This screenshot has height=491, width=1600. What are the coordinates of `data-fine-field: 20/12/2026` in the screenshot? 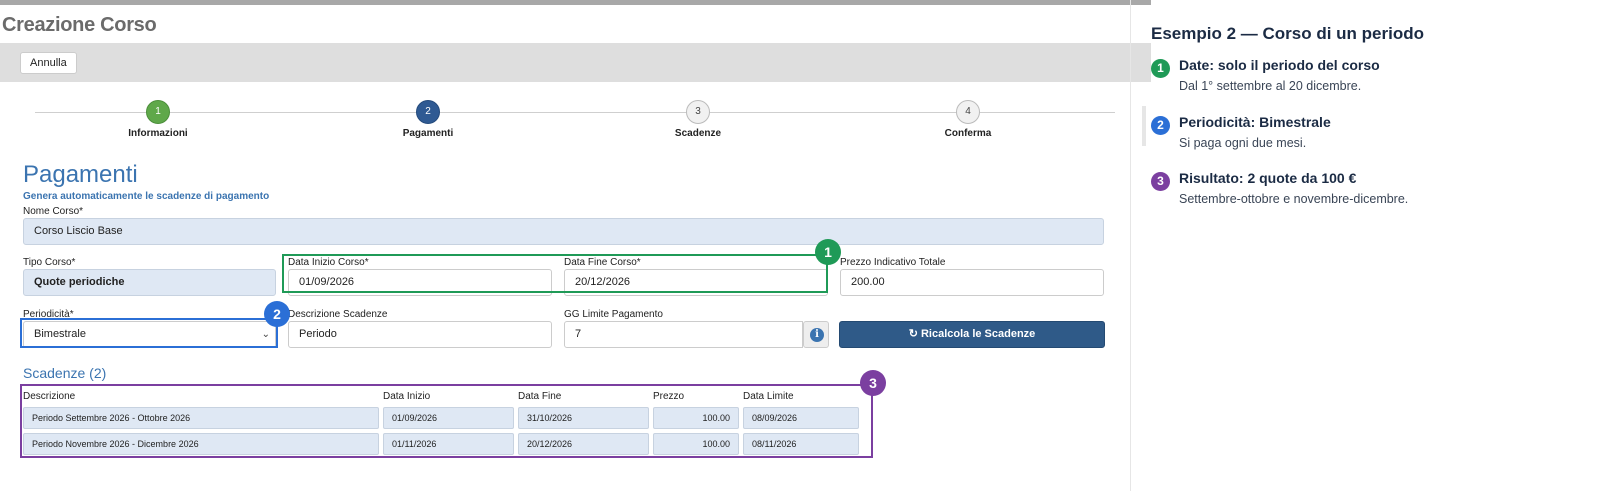 It's located at (696, 282).